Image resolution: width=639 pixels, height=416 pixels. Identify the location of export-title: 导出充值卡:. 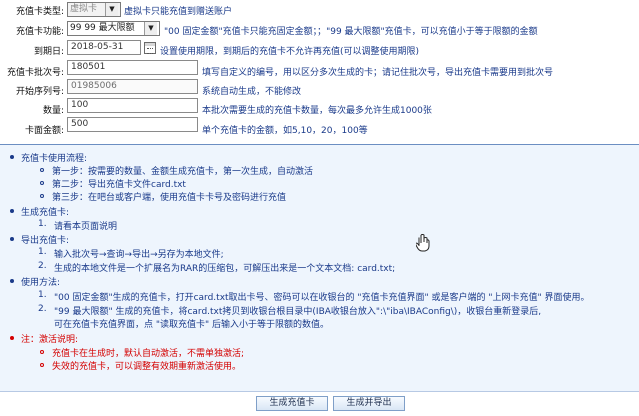
(45, 241).